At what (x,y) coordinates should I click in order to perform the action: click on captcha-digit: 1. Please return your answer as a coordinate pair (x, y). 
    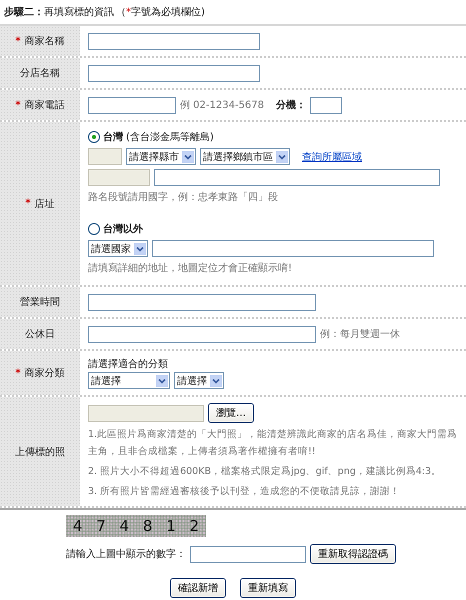
    Looking at the image, I should click on (171, 526).